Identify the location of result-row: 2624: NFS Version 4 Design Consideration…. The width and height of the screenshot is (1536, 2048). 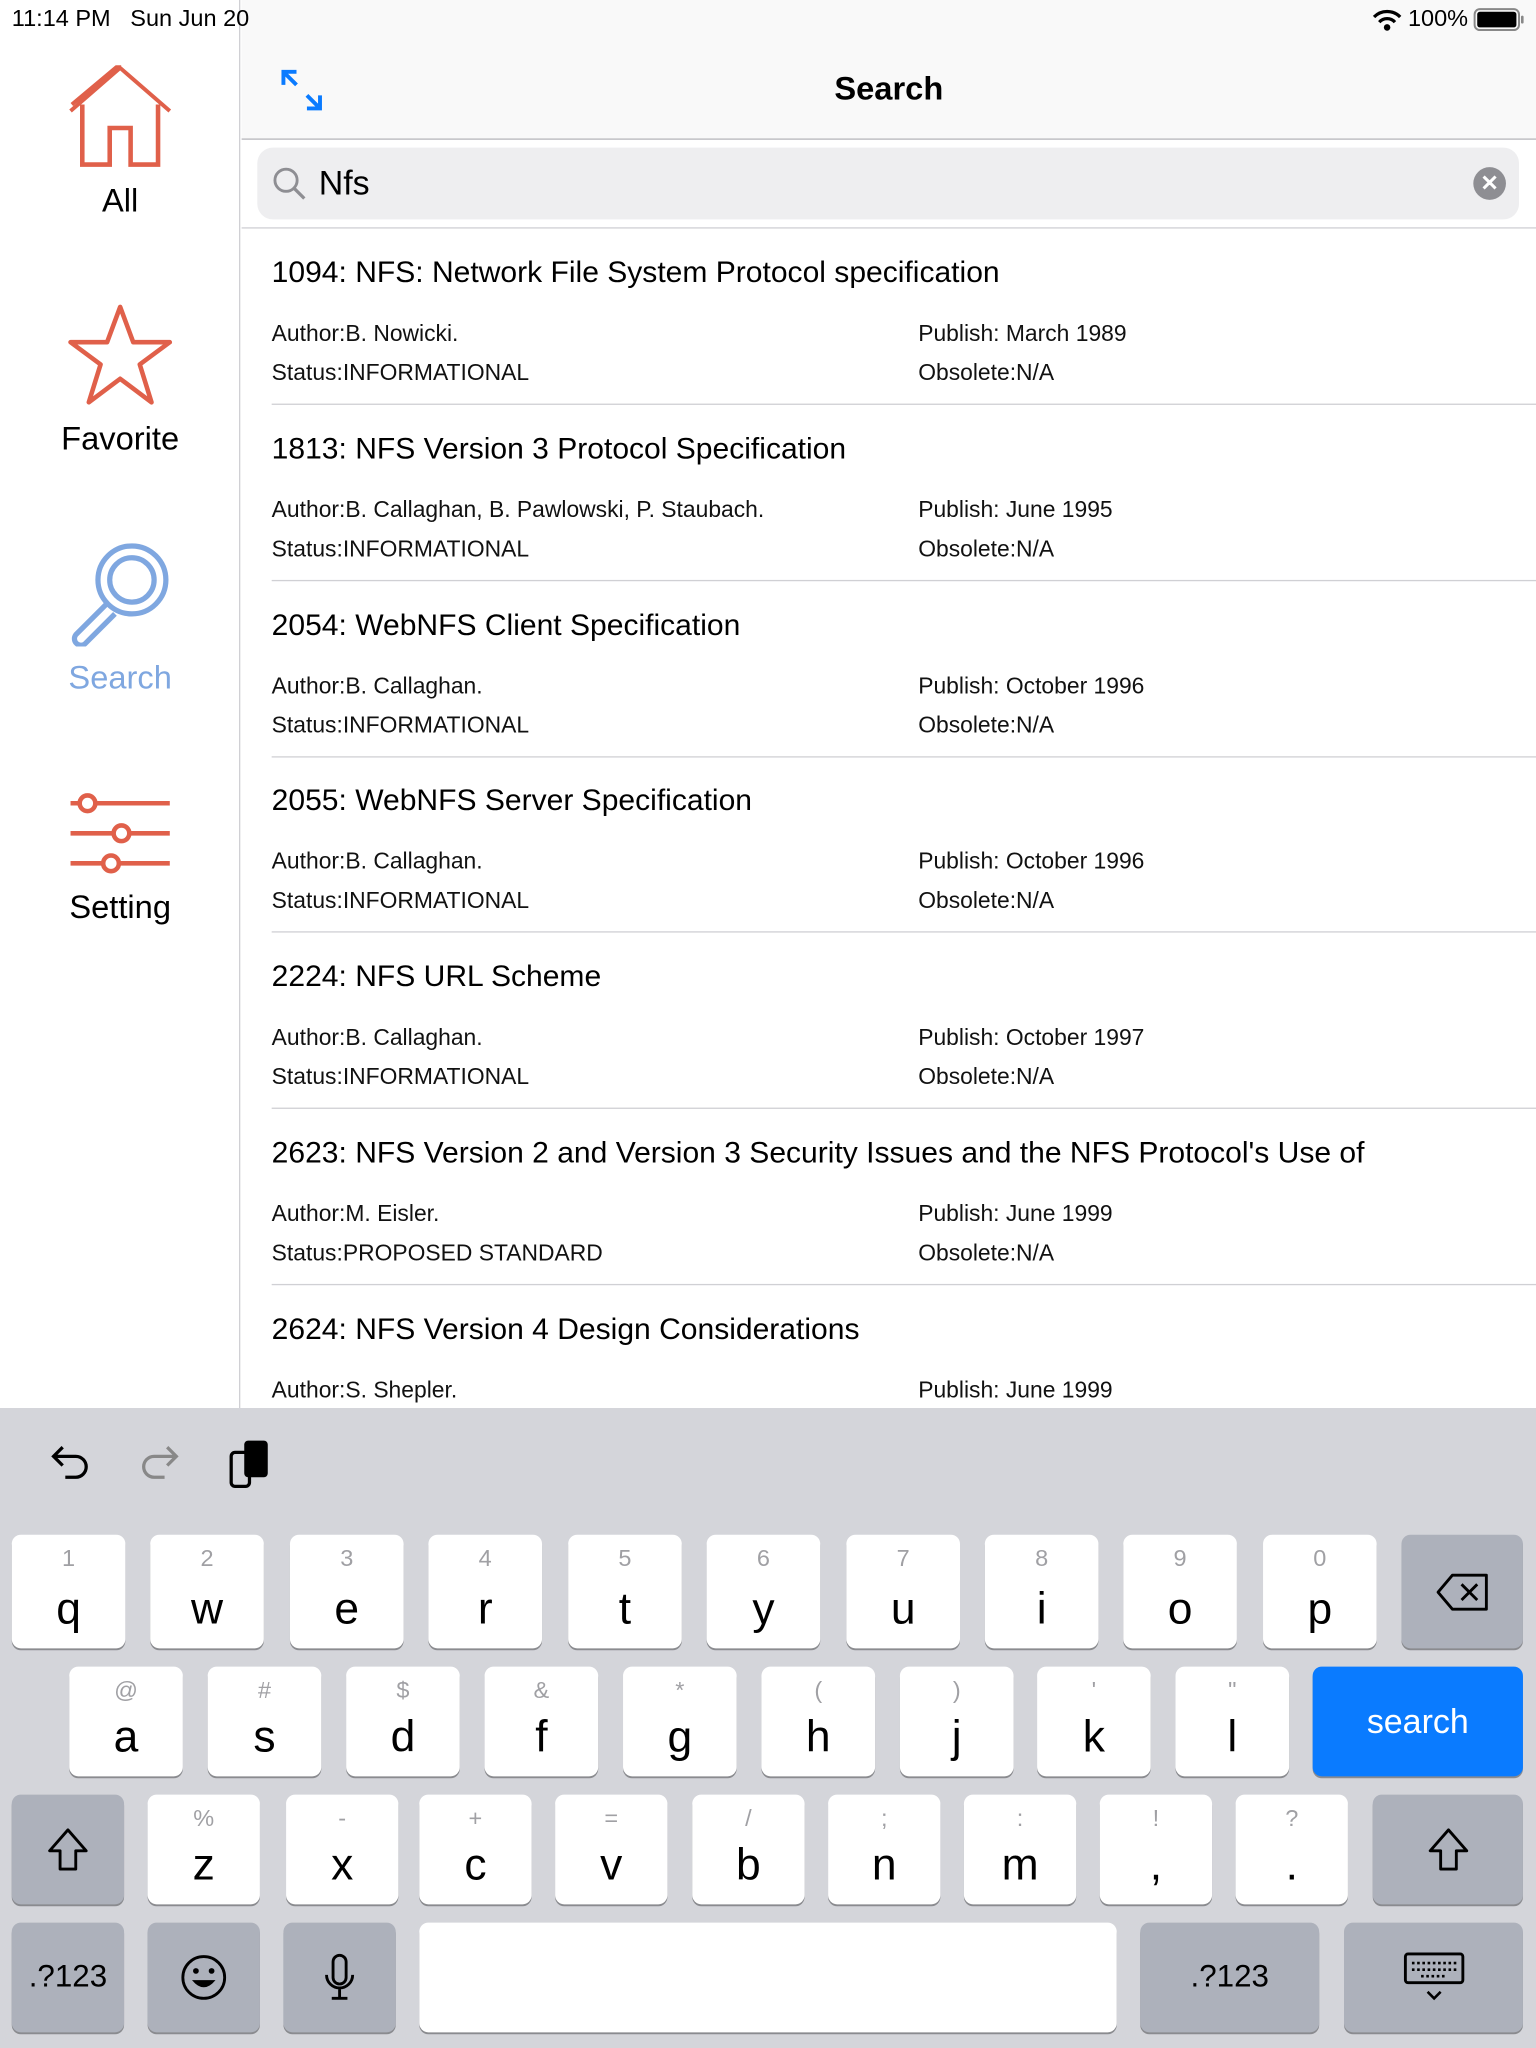
(889, 1346).